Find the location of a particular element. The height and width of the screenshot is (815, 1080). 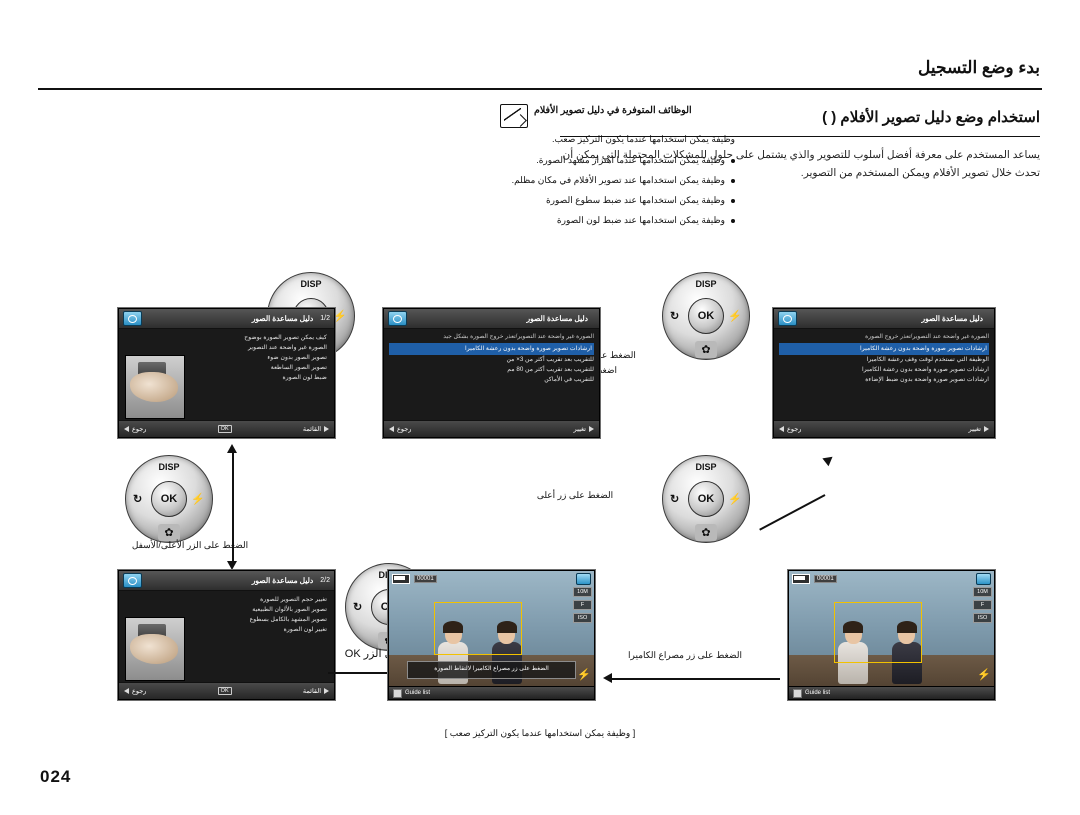

lcd-line: تغيير حجم التصوير للصورة is located at coordinates (225, 600).